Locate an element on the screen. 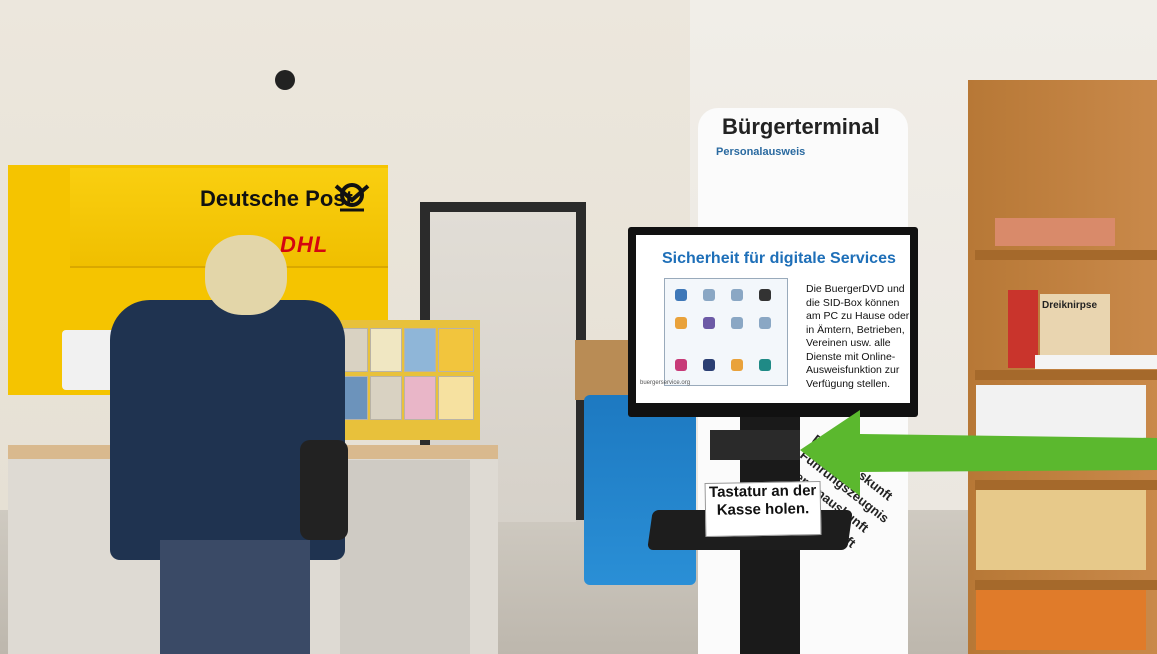 The width and height of the screenshot is (1157, 654). keyboard-tray is located at coordinates (755, 445).